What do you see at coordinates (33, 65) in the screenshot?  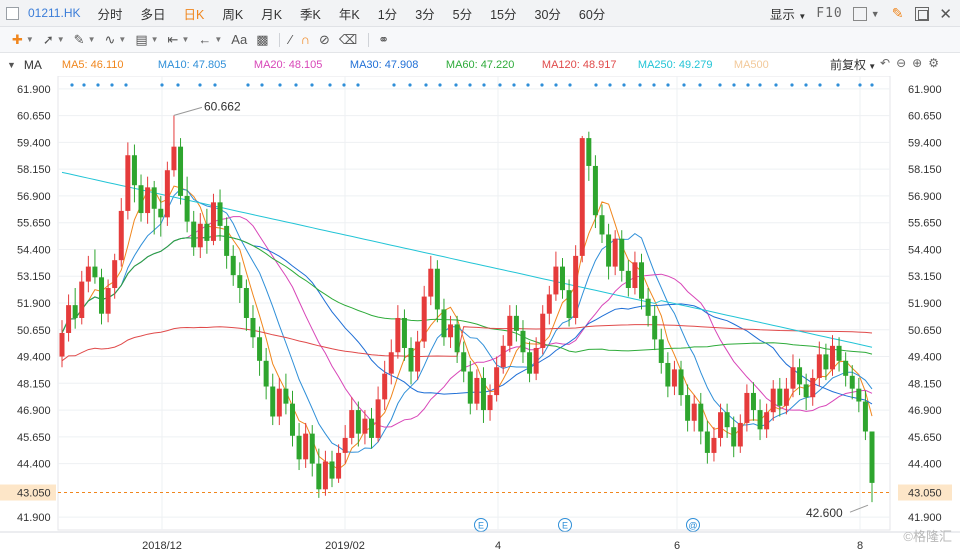 I see `indicator-name: MA` at bounding box center [33, 65].